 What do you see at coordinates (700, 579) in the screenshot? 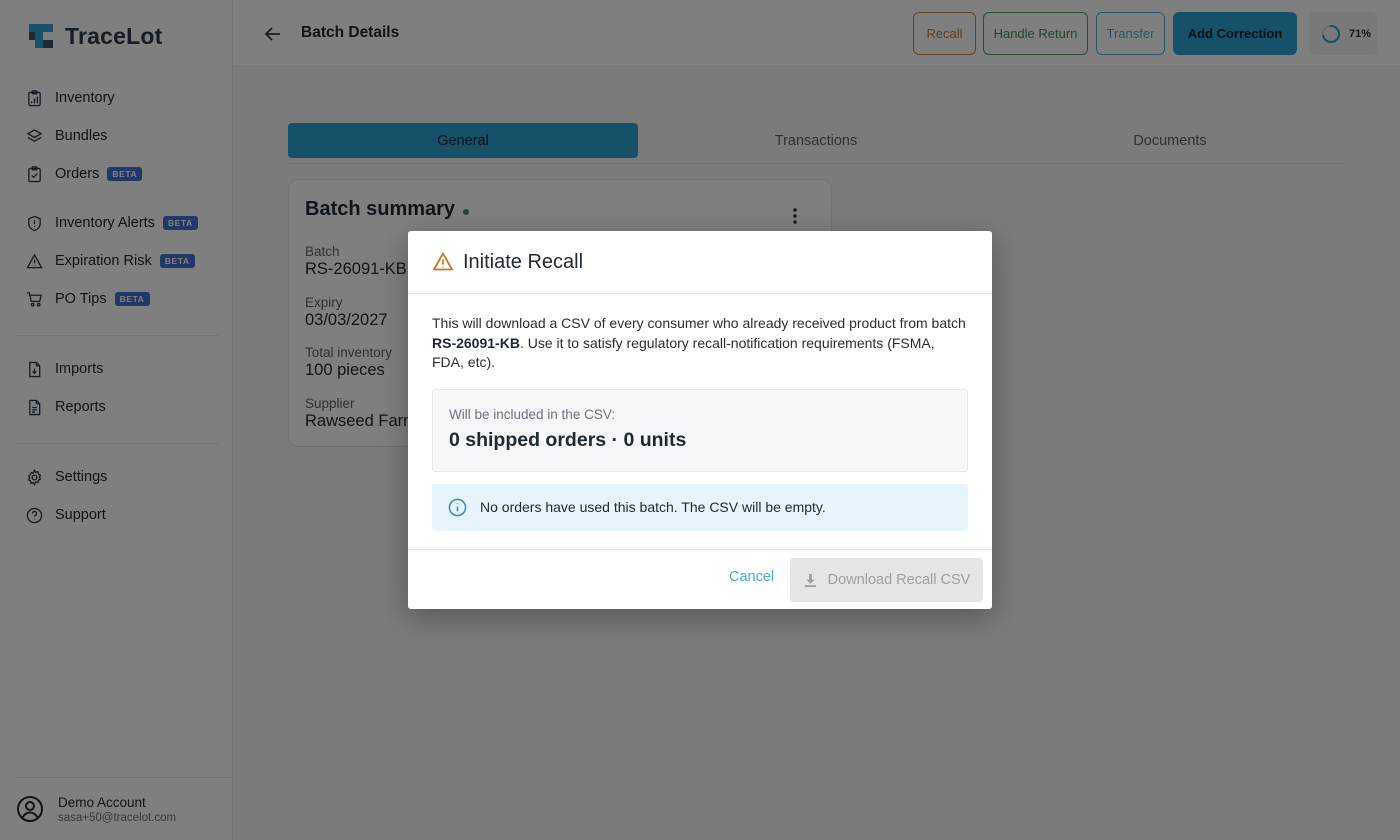
I see `dialog-footer: Cancel Download Recall CSV` at bounding box center [700, 579].